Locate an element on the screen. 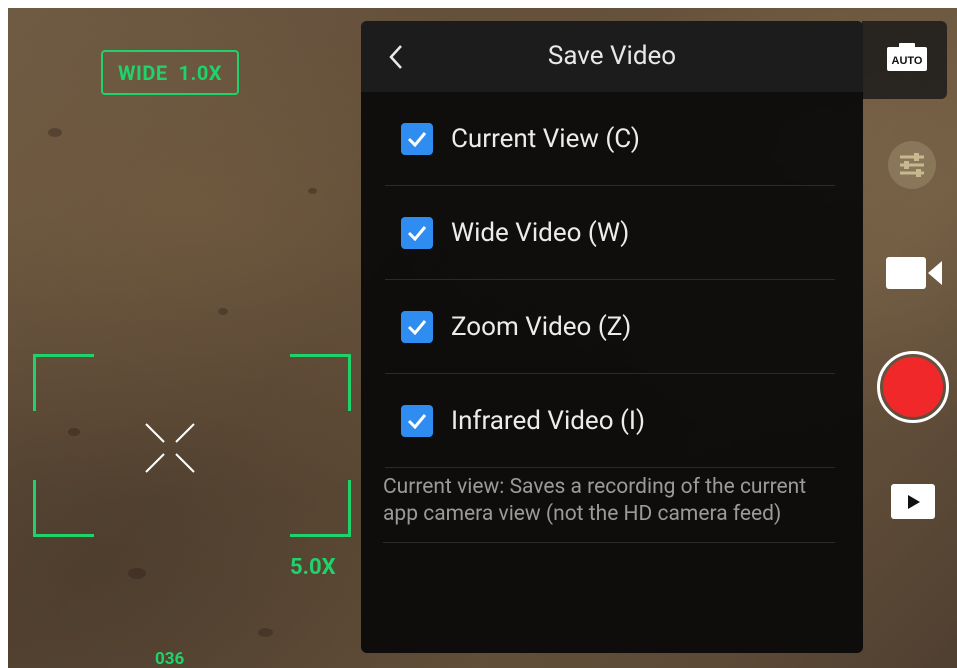 This screenshot has width=957, height=668. option-wide-video: Wide Video (W) is located at coordinates (610, 233).